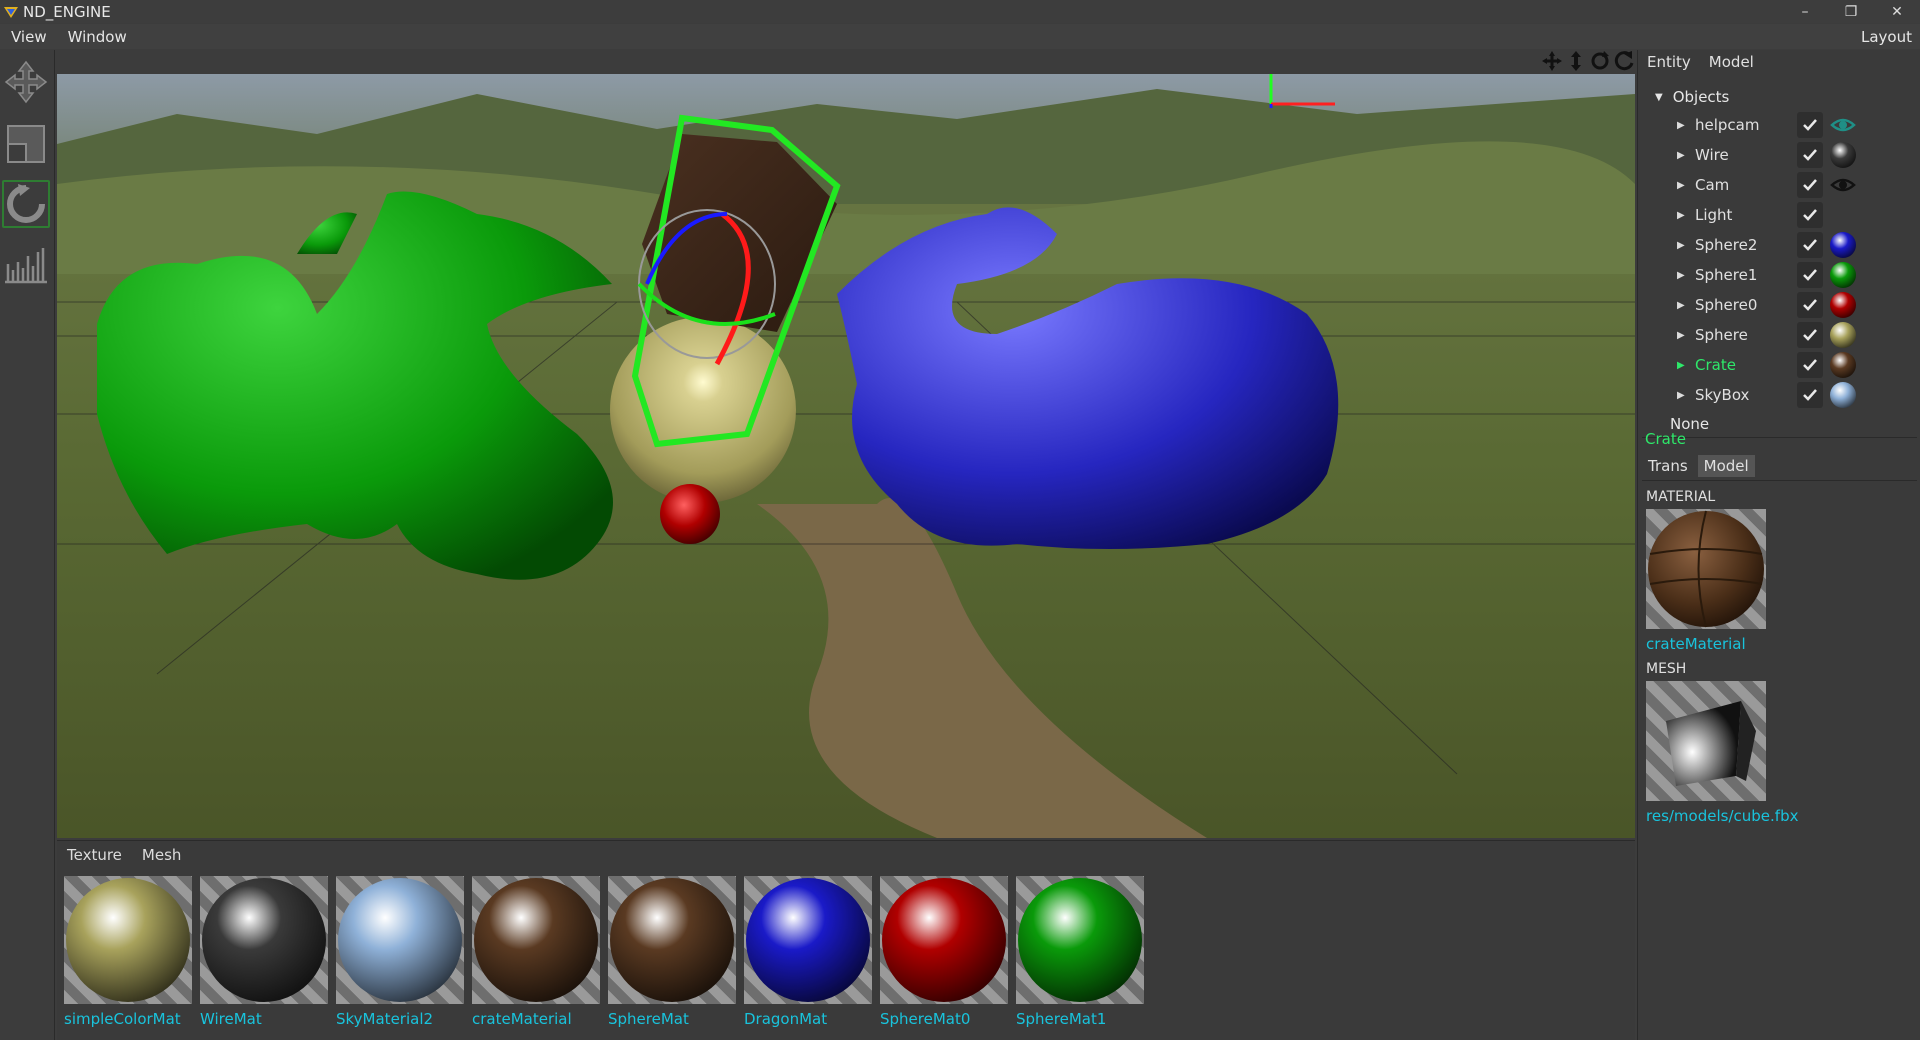  I want to click on tab-mesh: Mesh, so click(162, 855).